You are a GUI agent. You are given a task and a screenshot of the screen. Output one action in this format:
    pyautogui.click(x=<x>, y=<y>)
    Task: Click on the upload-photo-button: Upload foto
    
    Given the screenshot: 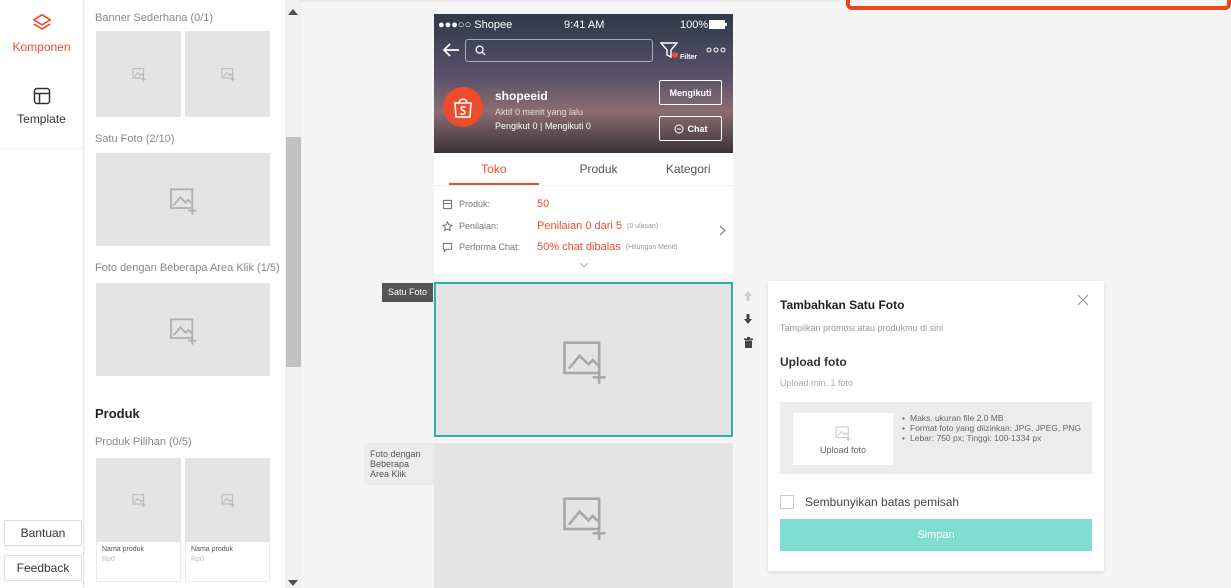 What is the action you would take?
    pyautogui.click(x=843, y=439)
    